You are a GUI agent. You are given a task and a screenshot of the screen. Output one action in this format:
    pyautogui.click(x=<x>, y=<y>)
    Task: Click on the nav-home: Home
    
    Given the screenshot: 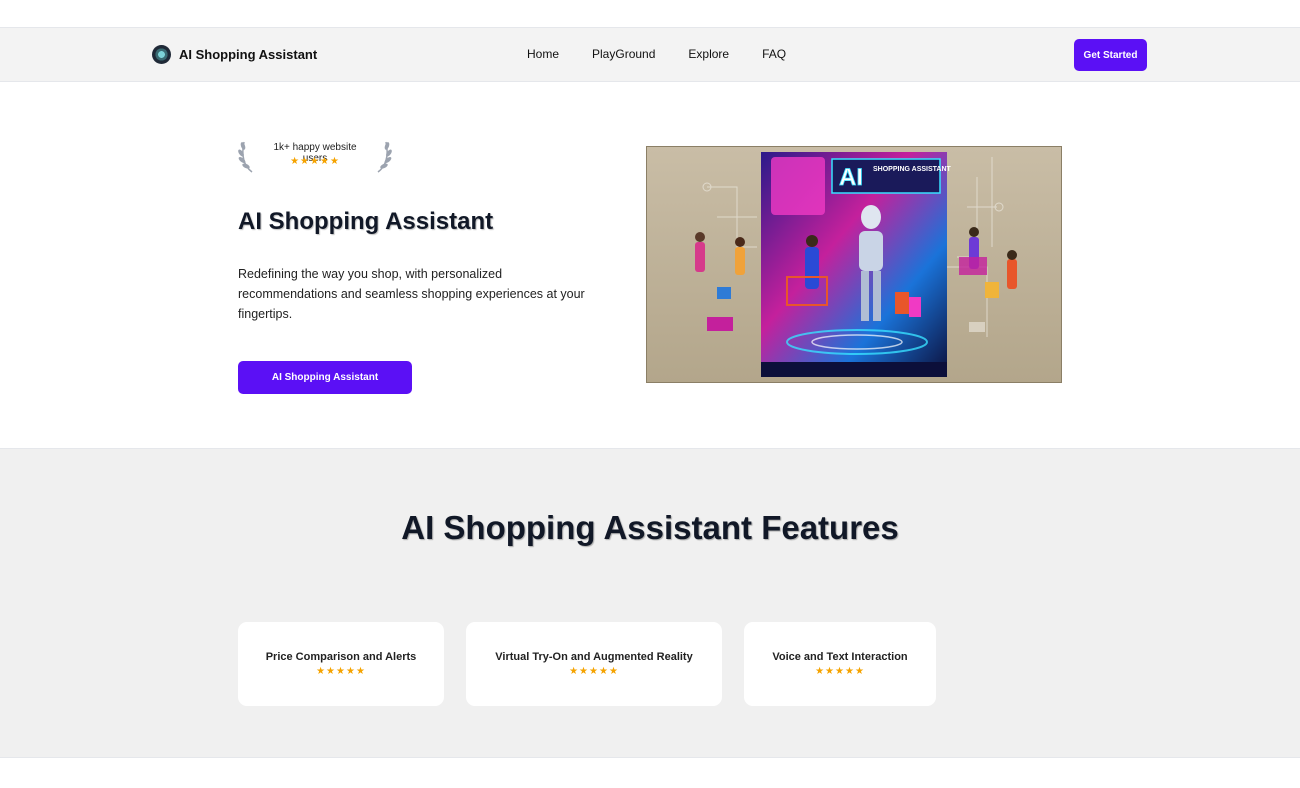 What is the action you would take?
    pyautogui.click(x=543, y=54)
    